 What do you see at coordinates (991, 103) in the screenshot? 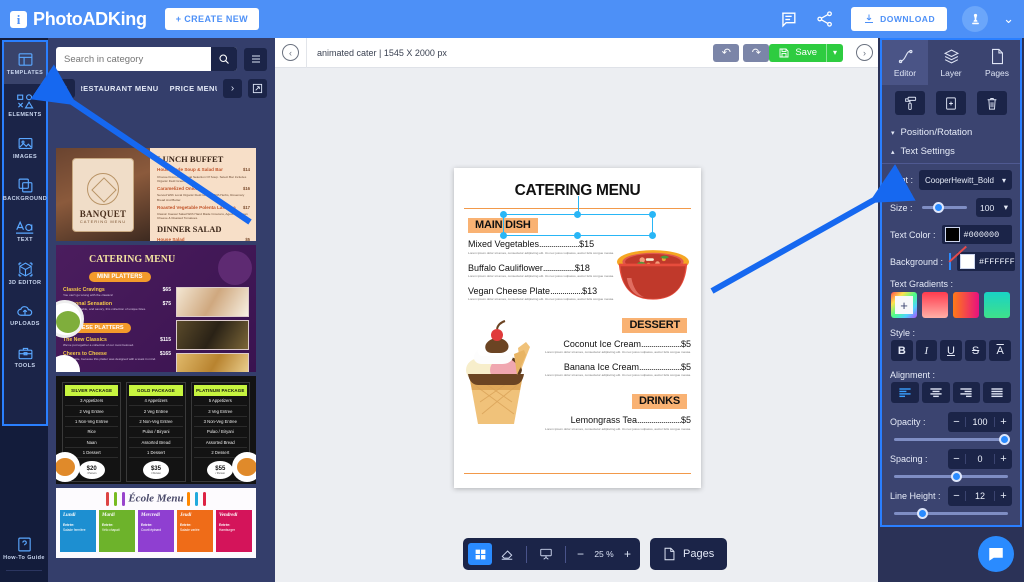
I see `trash-icon` at bounding box center [991, 103].